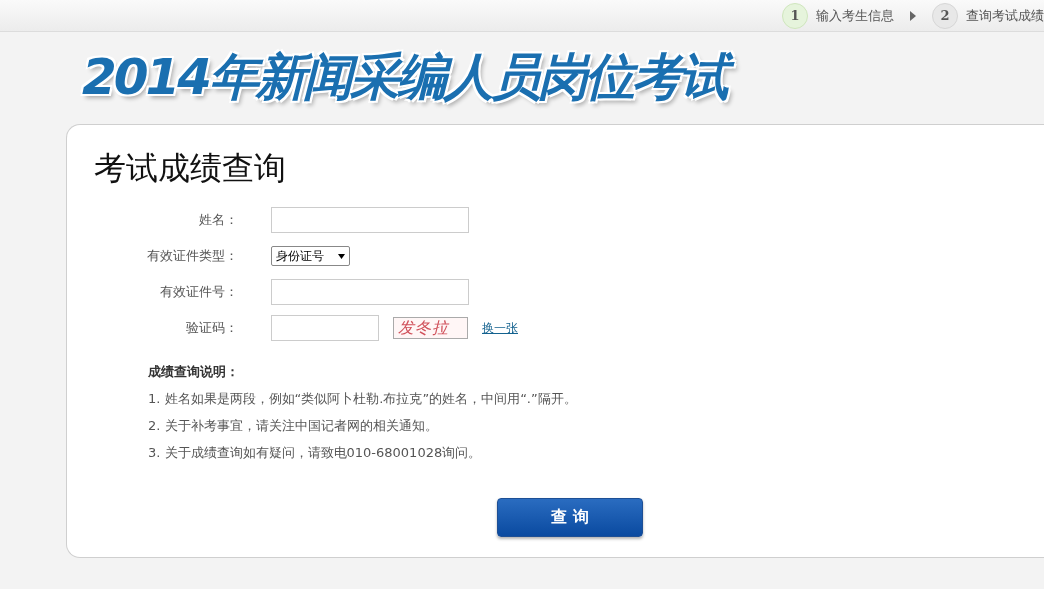 This screenshot has height=589, width=1044. What do you see at coordinates (315, 453) in the screenshot?
I see `note-text: 3. 关于成绩查询如有疑问，请致电010-68001028询问。` at bounding box center [315, 453].